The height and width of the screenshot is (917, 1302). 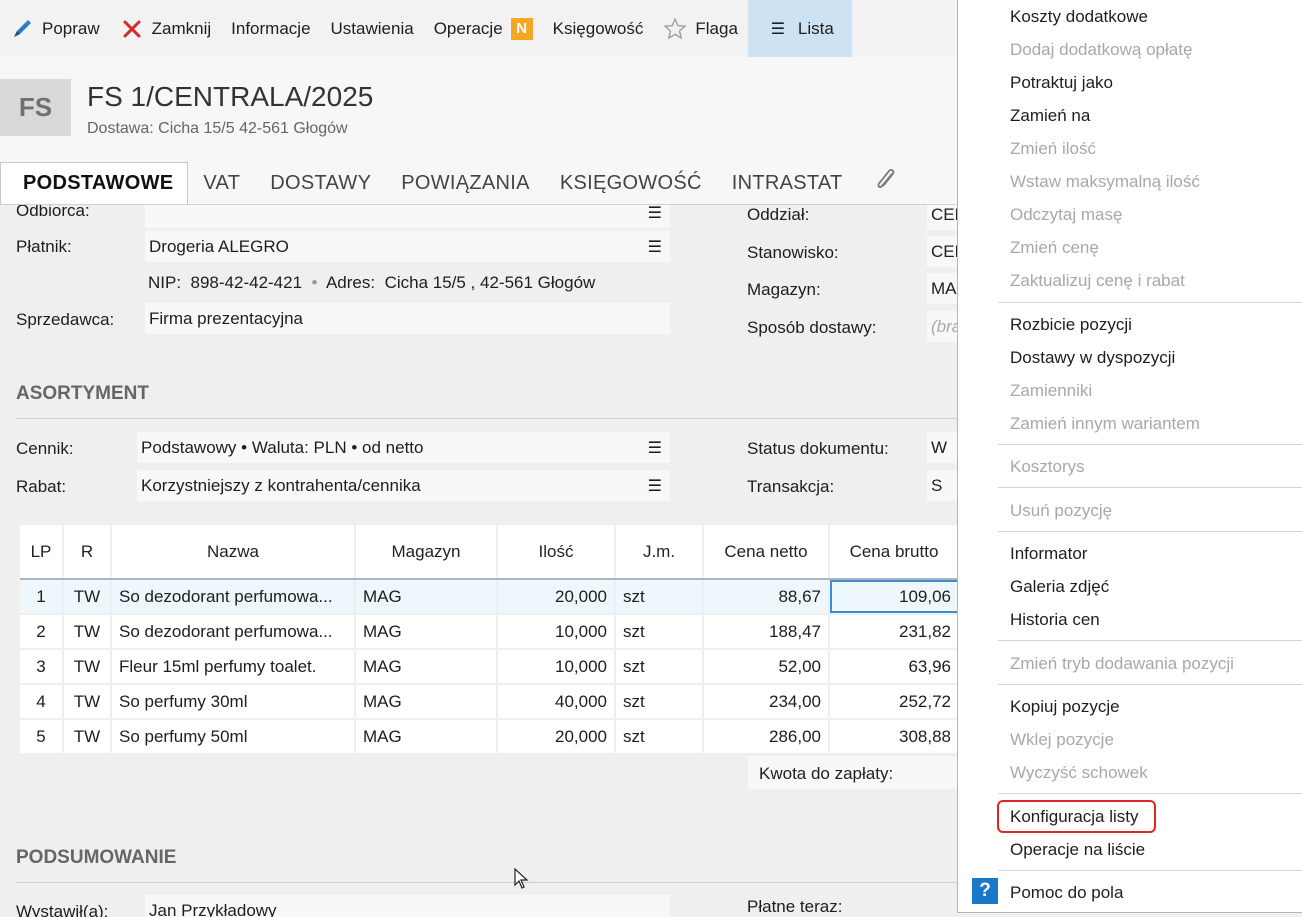 What do you see at coordinates (1065, 707) in the screenshot?
I see `menu-item-kopiuj: Kopiuj pozycje` at bounding box center [1065, 707].